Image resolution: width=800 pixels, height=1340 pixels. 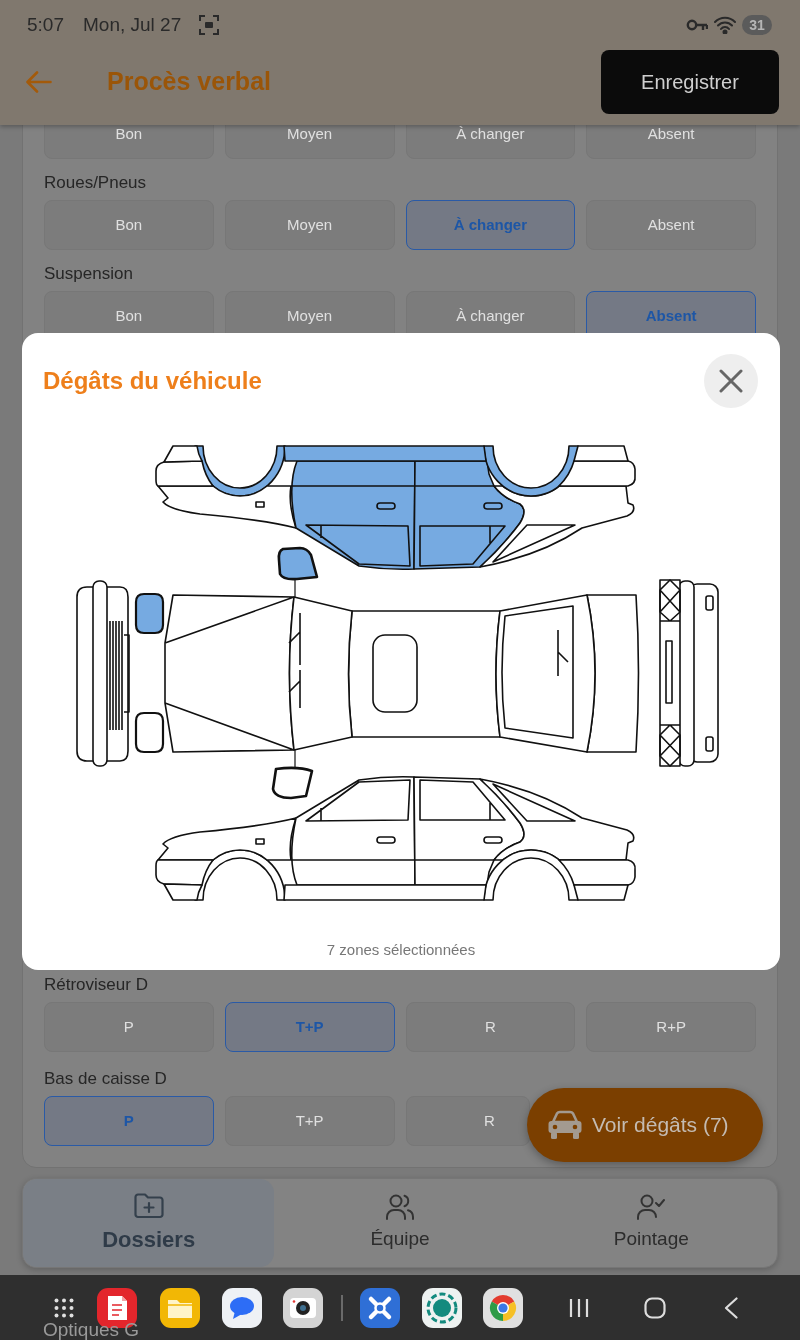 What do you see at coordinates (45, 24) in the screenshot?
I see `status-time: 5:07` at bounding box center [45, 24].